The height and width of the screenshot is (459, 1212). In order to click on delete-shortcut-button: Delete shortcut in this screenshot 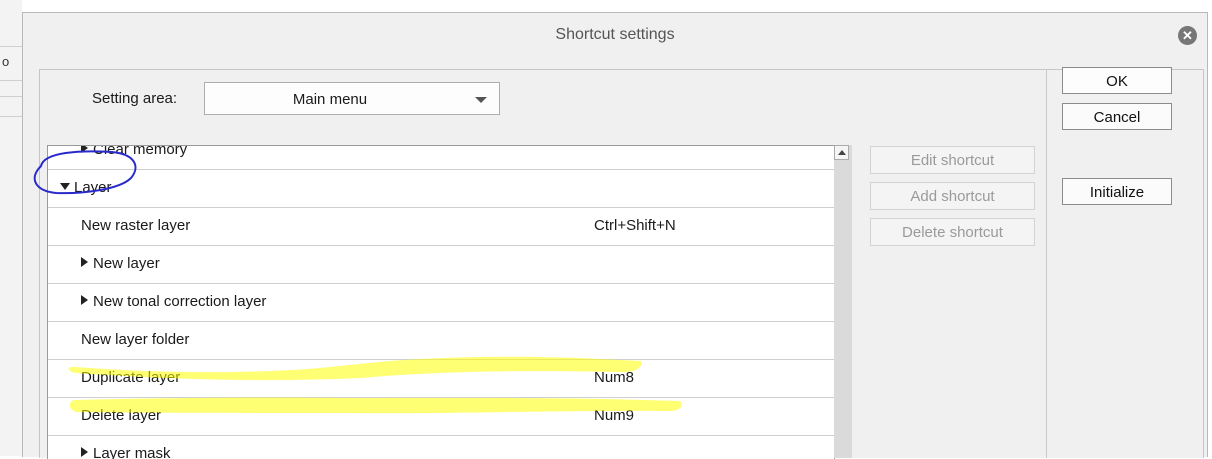, I will do `click(952, 232)`.